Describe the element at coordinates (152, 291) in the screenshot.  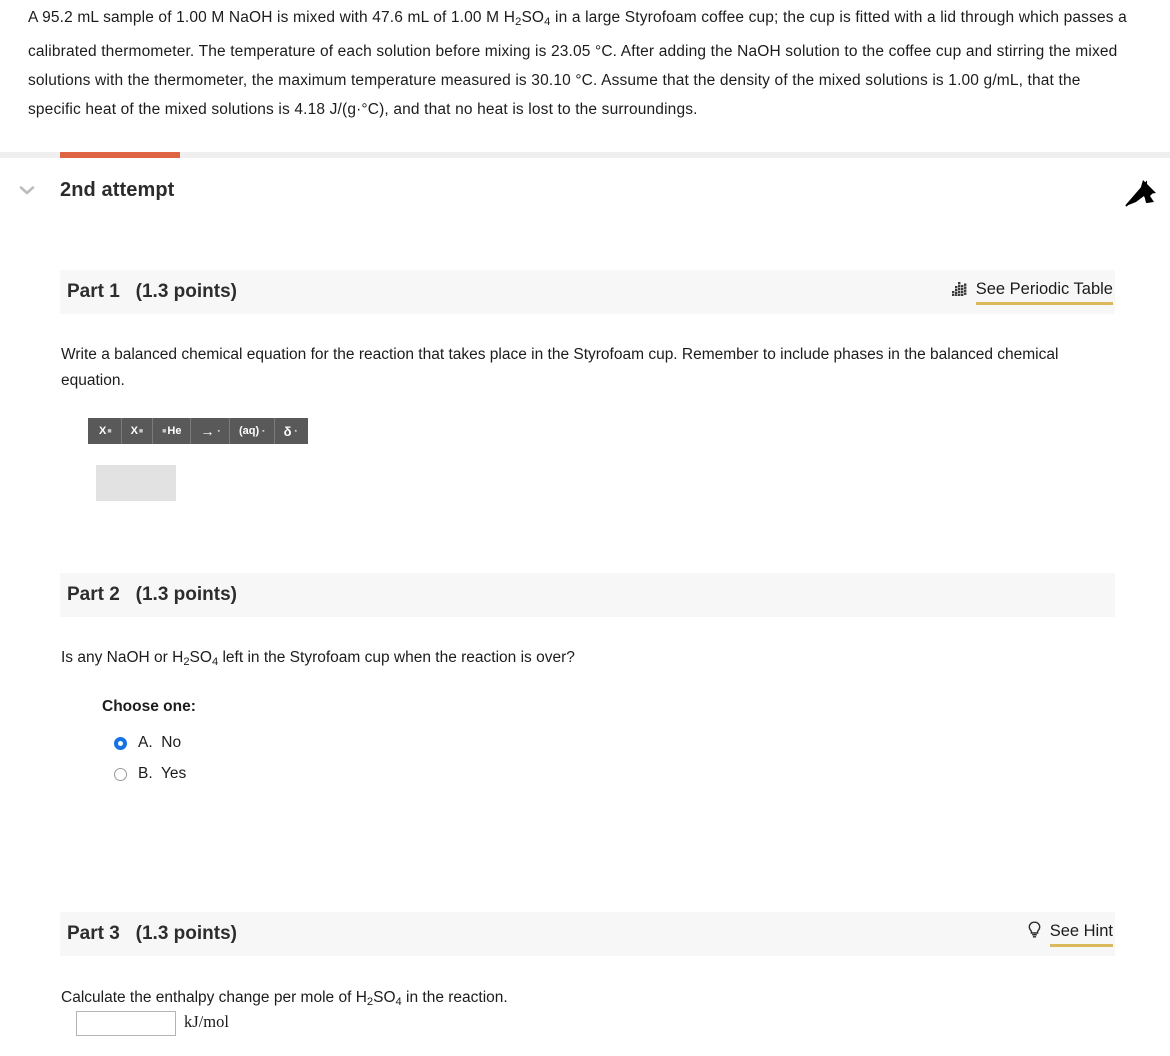
I see `part-1-title: Part 1 (1.3 points)` at that location.